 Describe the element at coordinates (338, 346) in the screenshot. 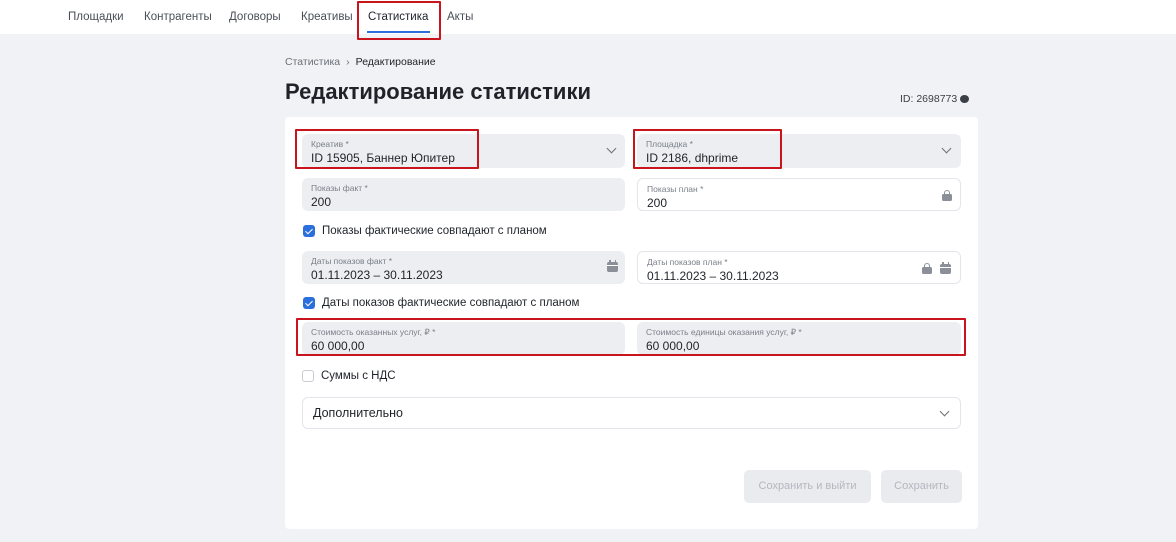

I see `services-cost-value: 60 000,00` at that location.